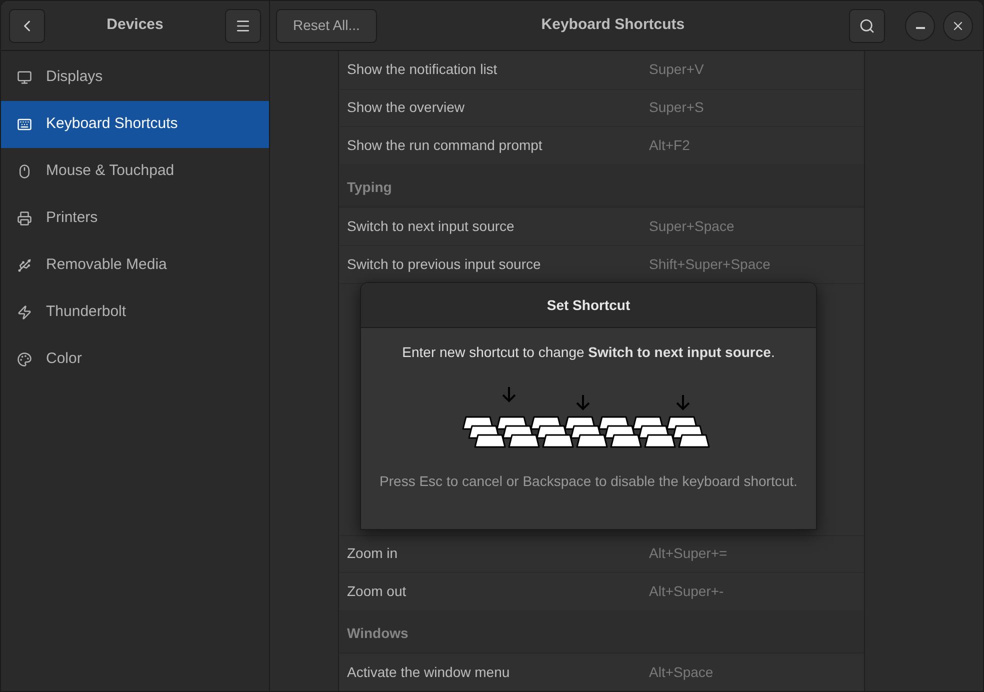 This screenshot has width=984, height=692. I want to click on shortcut-name: Switch to previous input source, so click(444, 264).